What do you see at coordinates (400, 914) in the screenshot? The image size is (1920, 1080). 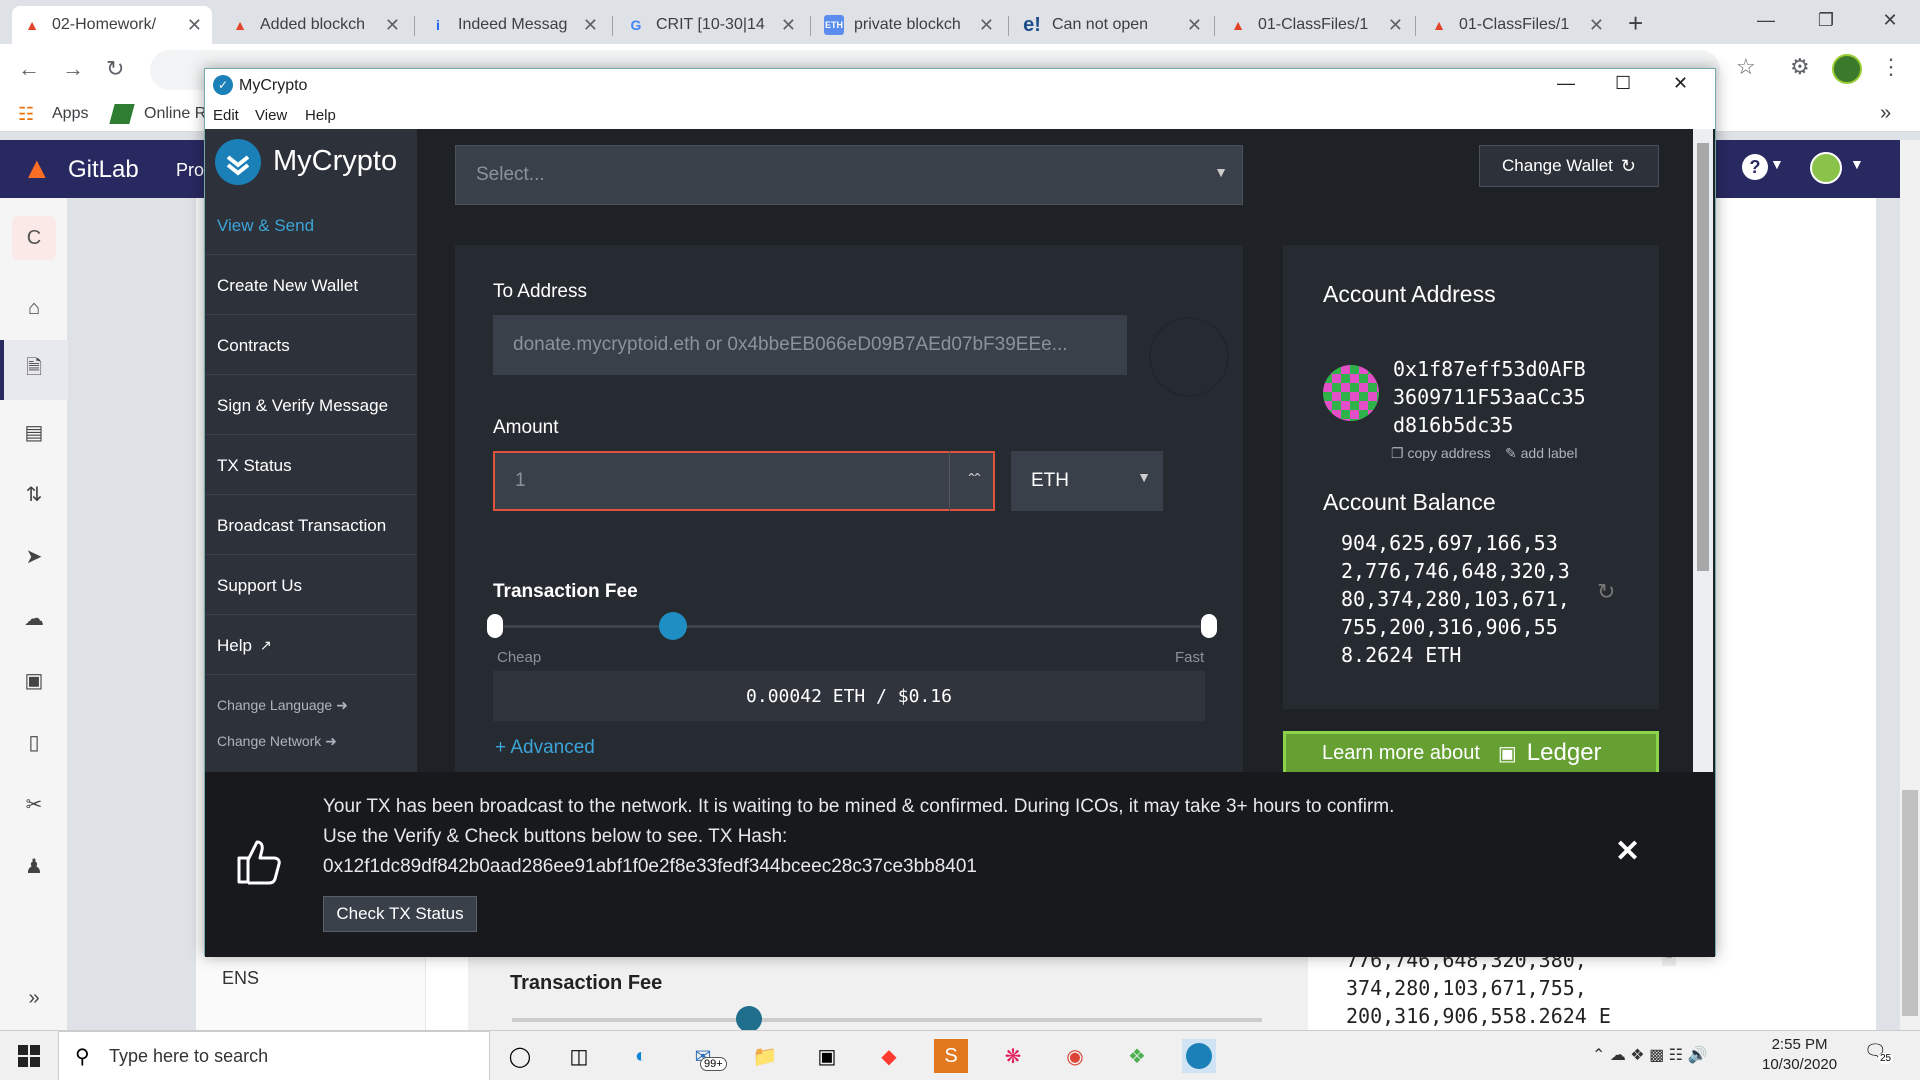 I see `check-tx-status-button: Check TX Status` at bounding box center [400, 914].